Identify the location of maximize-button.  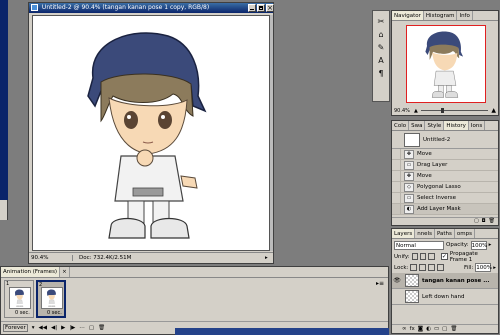
(261, 8).